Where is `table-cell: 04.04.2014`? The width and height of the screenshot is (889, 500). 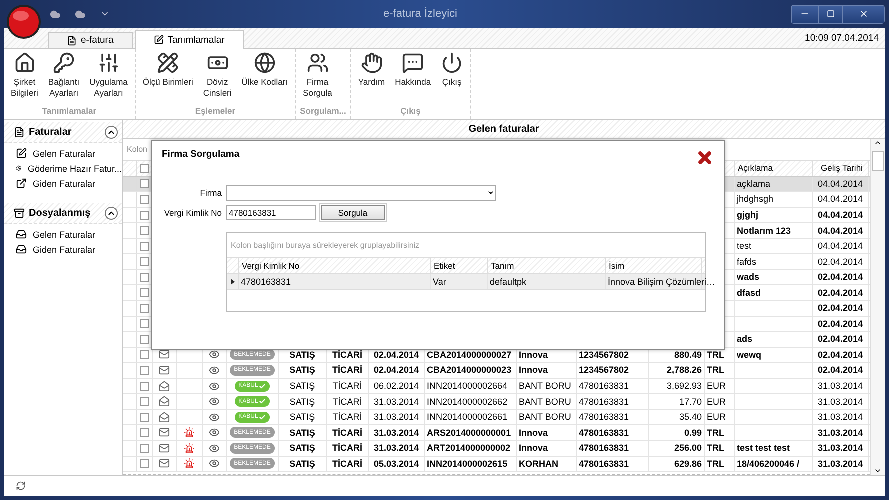
table-cell: 04.04.2014 is located at coordinates (841, 199).